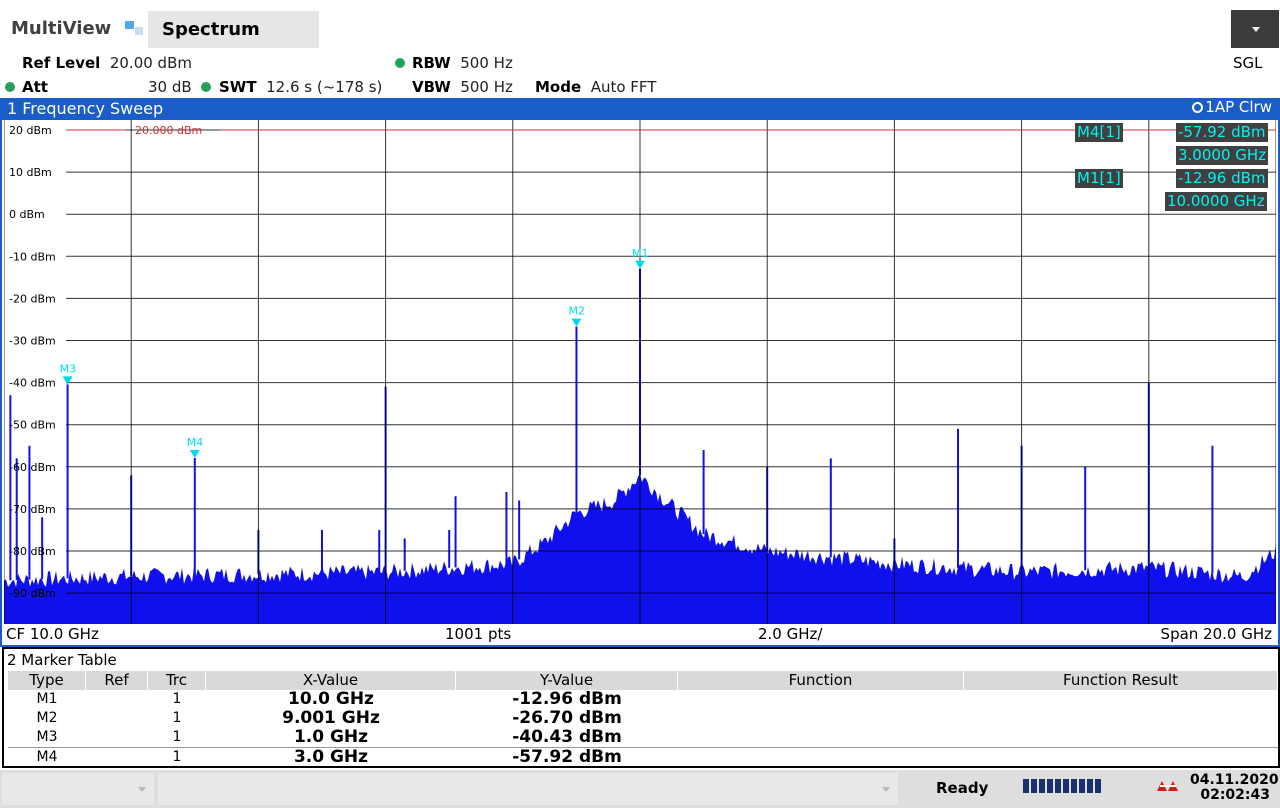 This screenshot has width=1280, height=808. Describe the element at coordinates (640, 109) in the screenshot. I see `sweep-window-title-bar: 1 Frequency Sweep 1AP Clrw` at that location.